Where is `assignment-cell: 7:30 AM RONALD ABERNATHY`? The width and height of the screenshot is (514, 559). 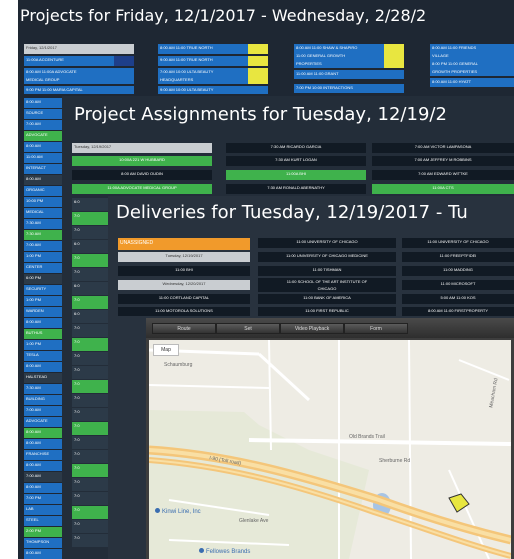 assignment-cell: 7:30 AM RONALD ABERNATHY is located at coordinates (296, 189).